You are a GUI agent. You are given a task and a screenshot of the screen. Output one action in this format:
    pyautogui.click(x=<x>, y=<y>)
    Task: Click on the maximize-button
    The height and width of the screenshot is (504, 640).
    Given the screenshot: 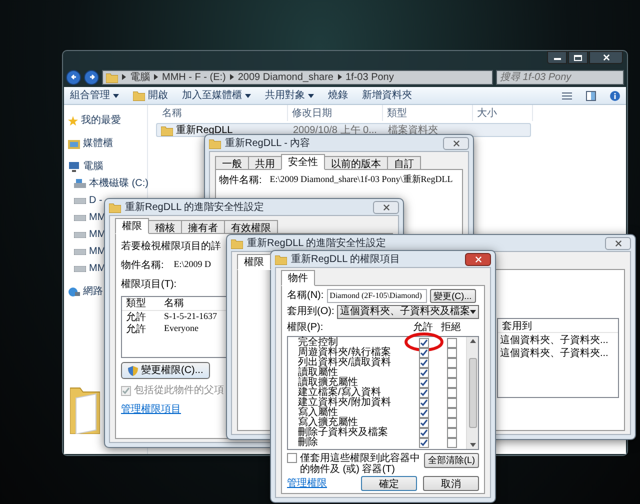 What is the action you would take?
    pyautogui.click(x=578, y=57)
    